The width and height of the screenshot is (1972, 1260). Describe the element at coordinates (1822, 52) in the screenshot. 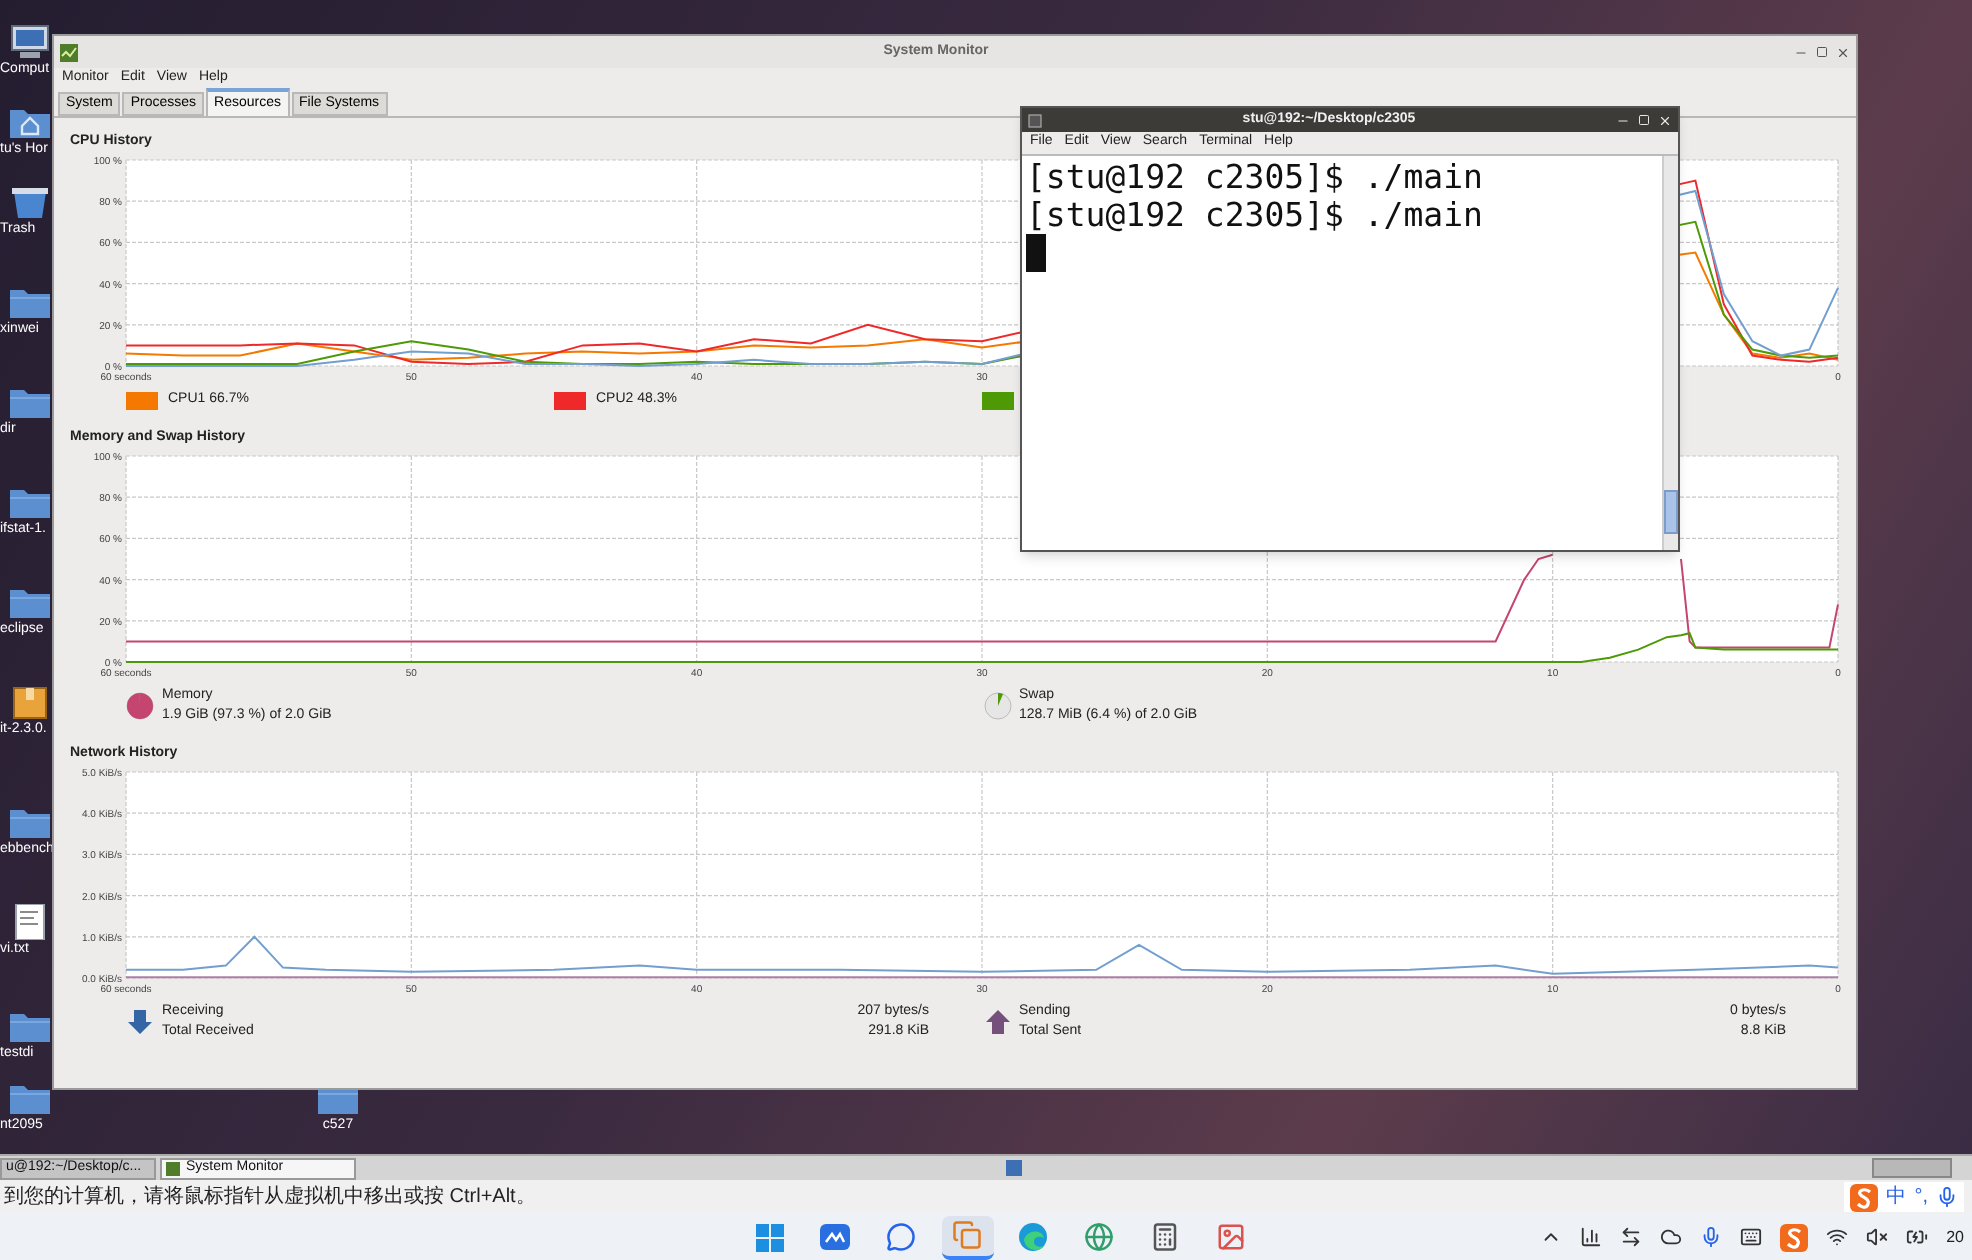

I see `maximize-icon` at that location.